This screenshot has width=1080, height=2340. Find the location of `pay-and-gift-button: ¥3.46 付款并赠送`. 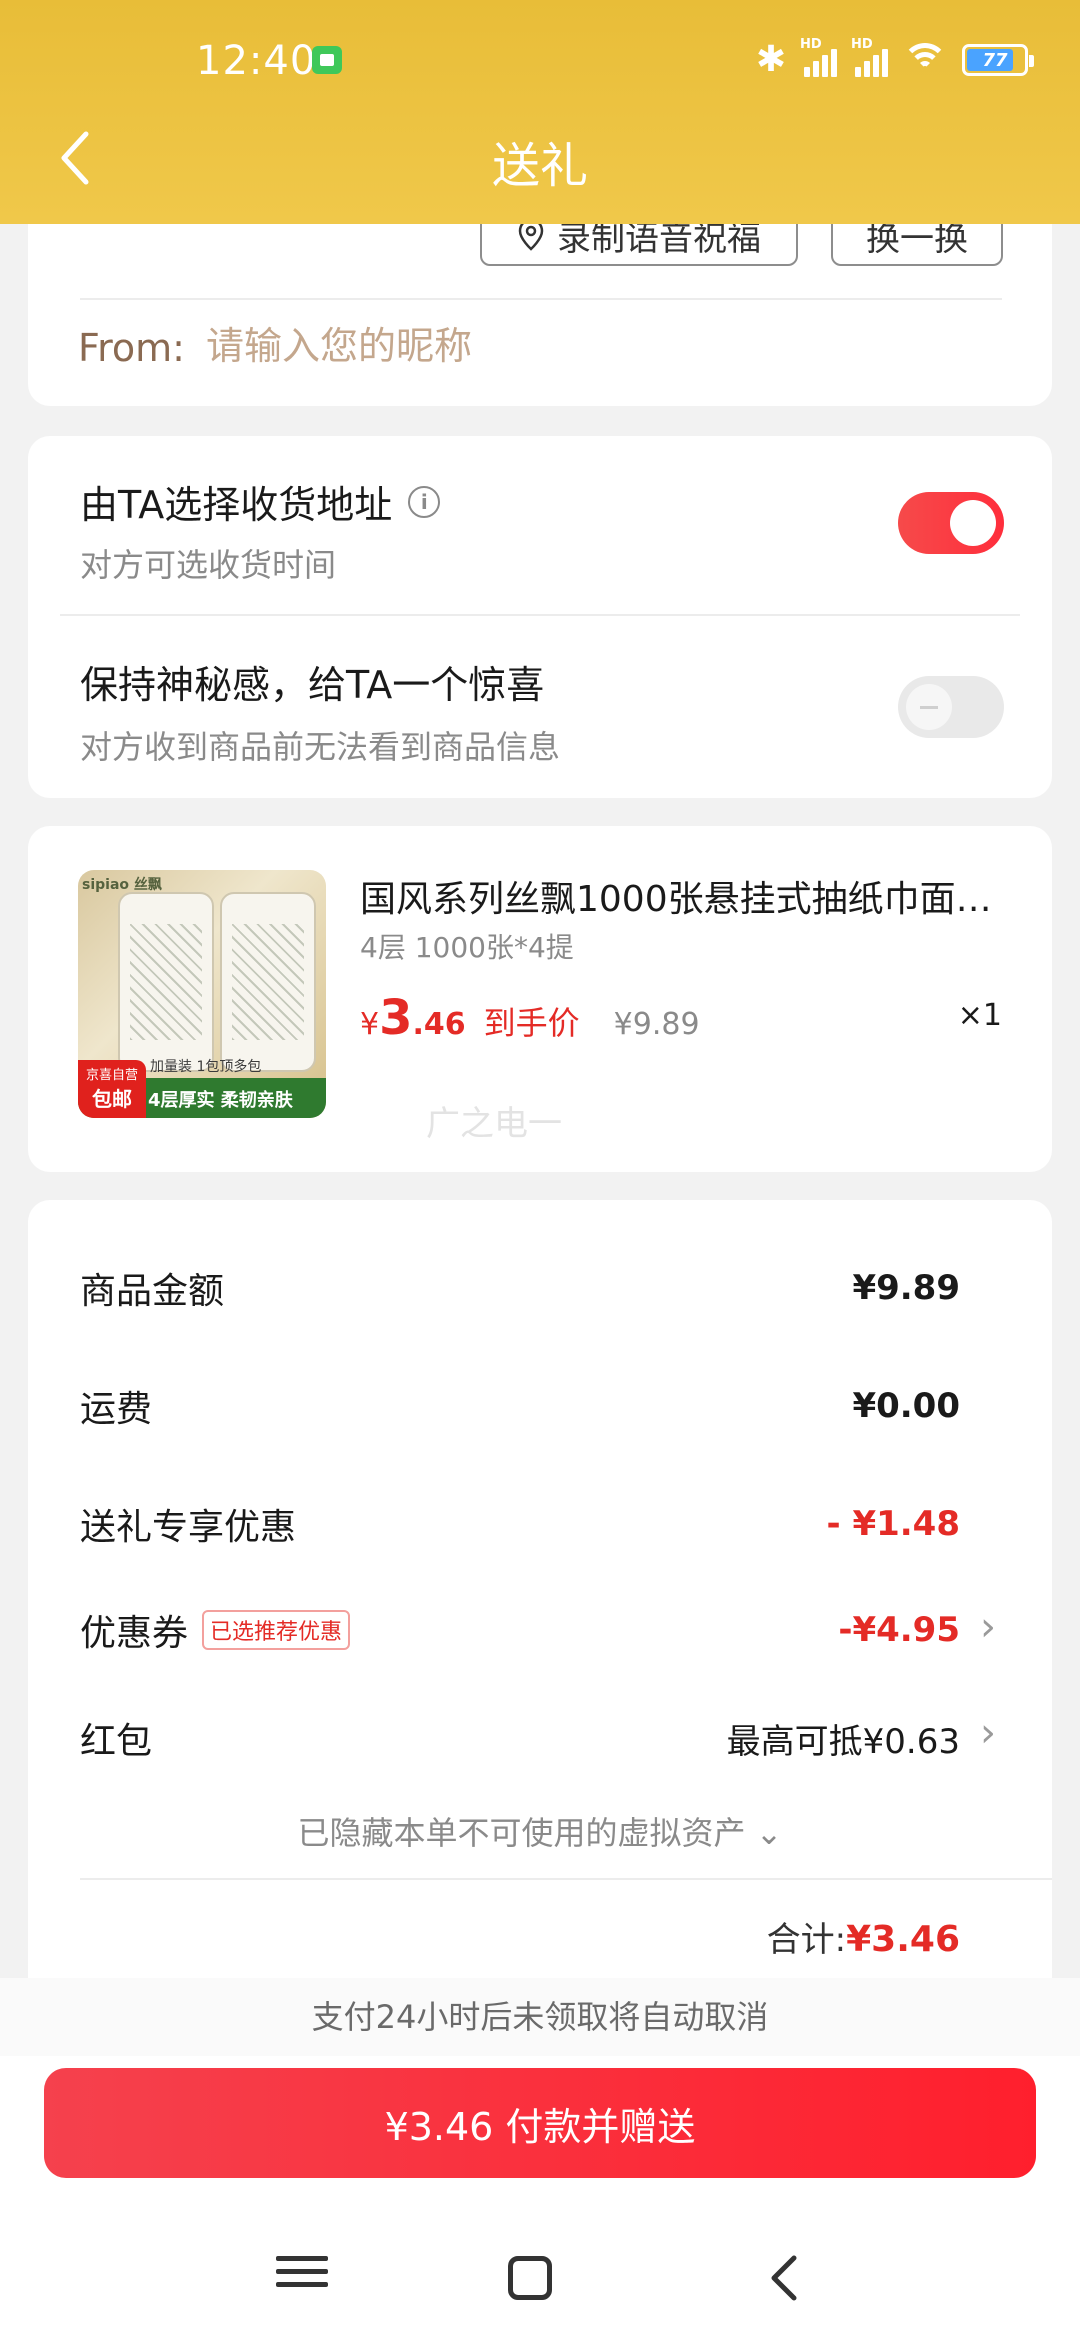

pay-and-gift-button: ¥3.46 付款并赠送 is located at coordinates (540, 2123).